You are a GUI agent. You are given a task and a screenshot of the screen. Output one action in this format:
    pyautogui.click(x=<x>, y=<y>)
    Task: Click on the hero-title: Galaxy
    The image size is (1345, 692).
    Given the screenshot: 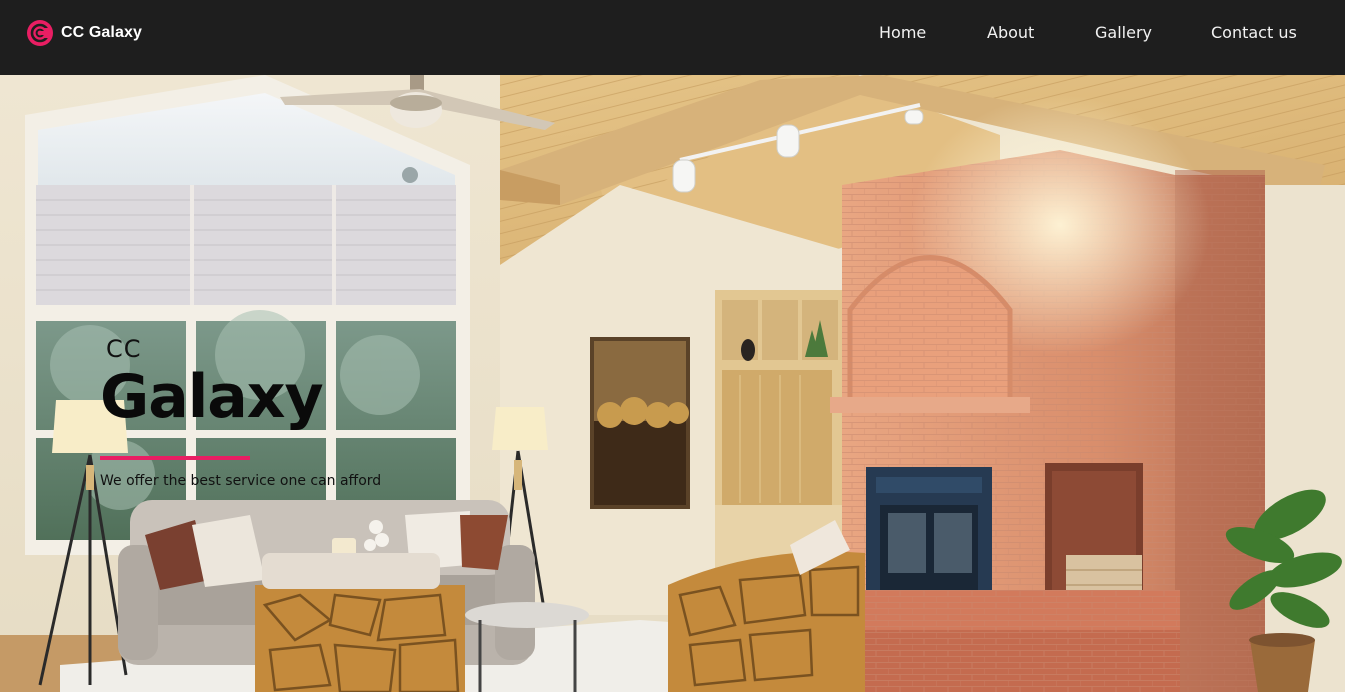 What is the action you would take?
    pyautogui.click(x=212, y=397)
    